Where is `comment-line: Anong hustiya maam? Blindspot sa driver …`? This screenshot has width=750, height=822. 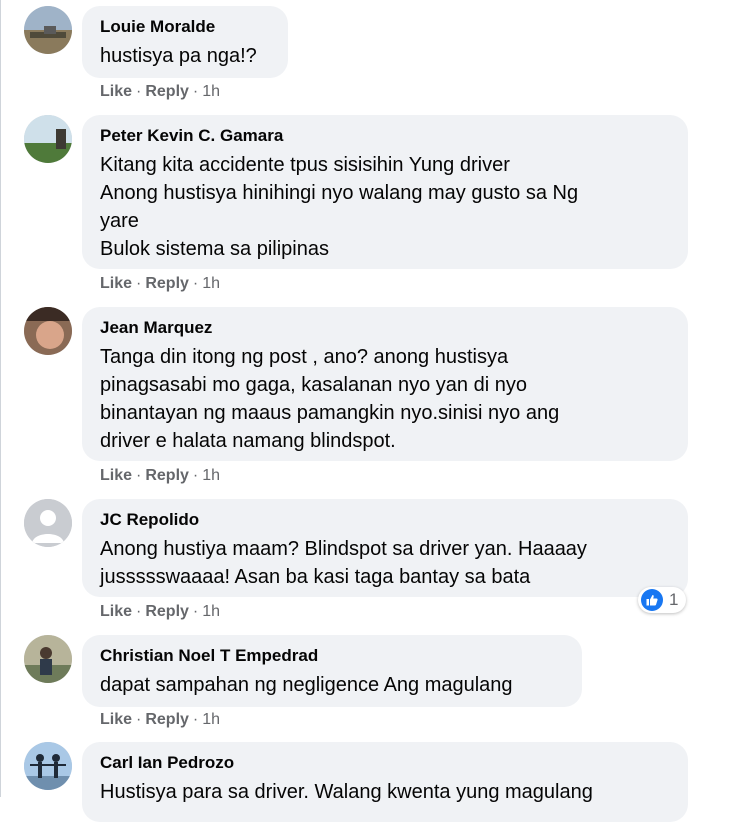 comment-line: Anong hustiya maam? Blindspot sa driver … is located at coordinates (343, 549).